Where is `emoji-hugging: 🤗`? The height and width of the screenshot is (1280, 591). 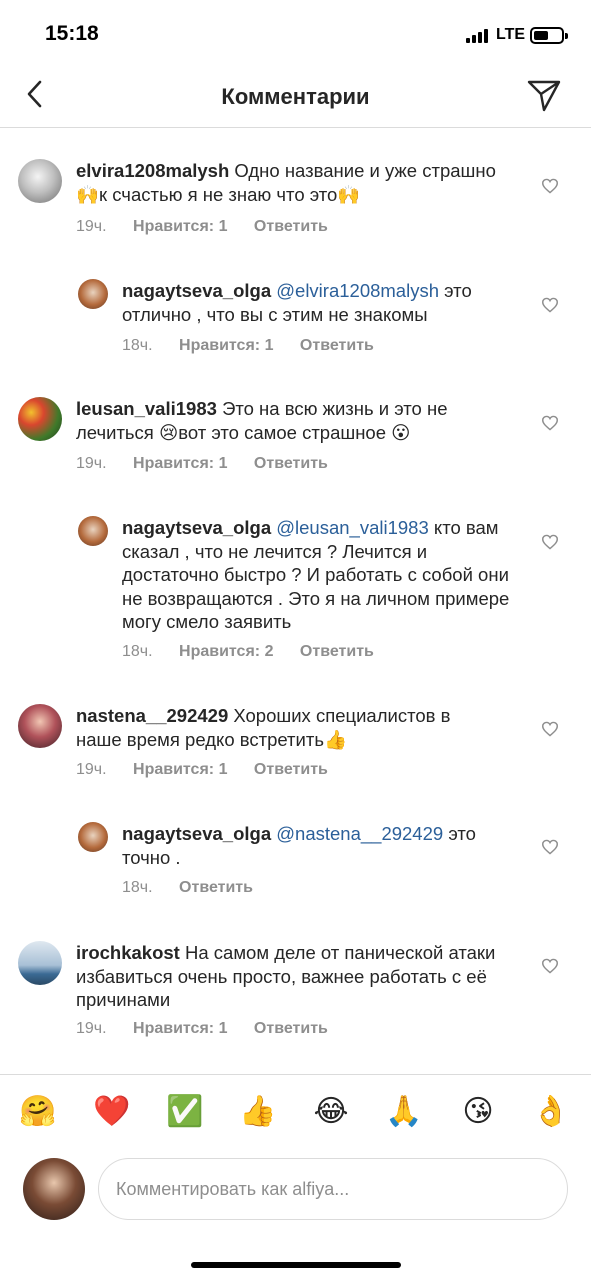
emoji-hugging: 🤗 is located at coordinates (38, 1112).